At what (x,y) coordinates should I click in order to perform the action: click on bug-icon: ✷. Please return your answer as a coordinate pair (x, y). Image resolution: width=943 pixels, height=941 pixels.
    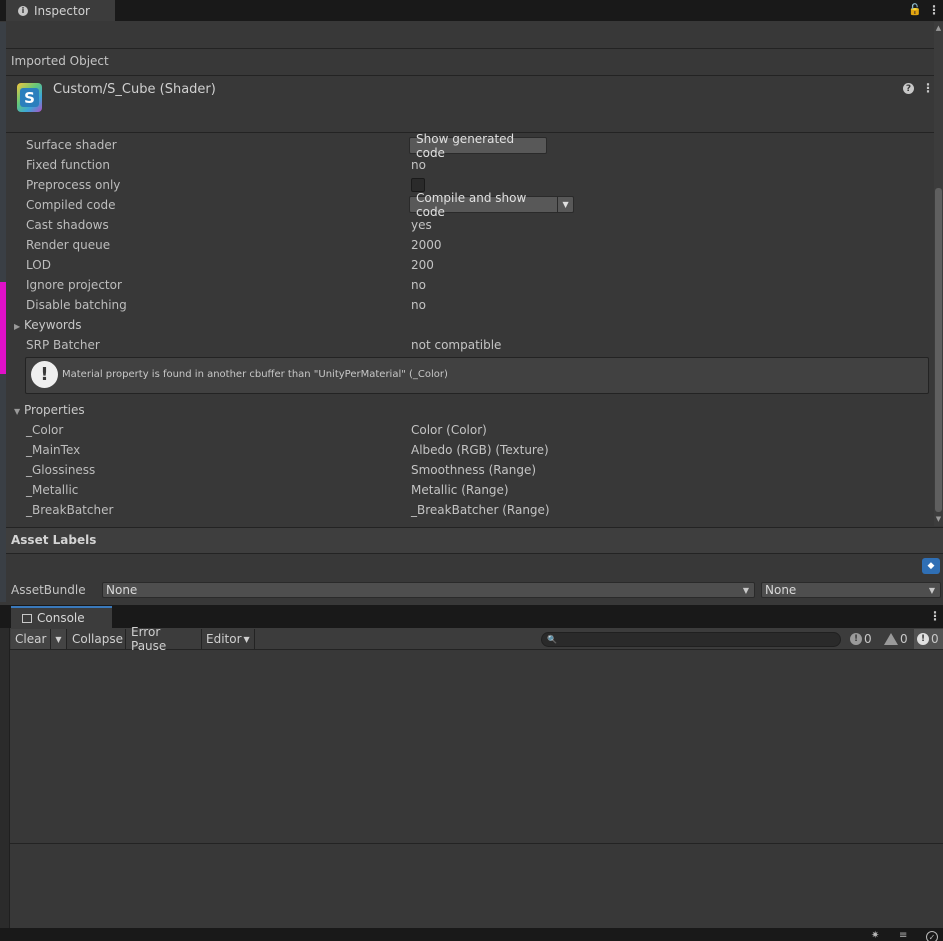
    Looking at the image, I should click on (875, 935).